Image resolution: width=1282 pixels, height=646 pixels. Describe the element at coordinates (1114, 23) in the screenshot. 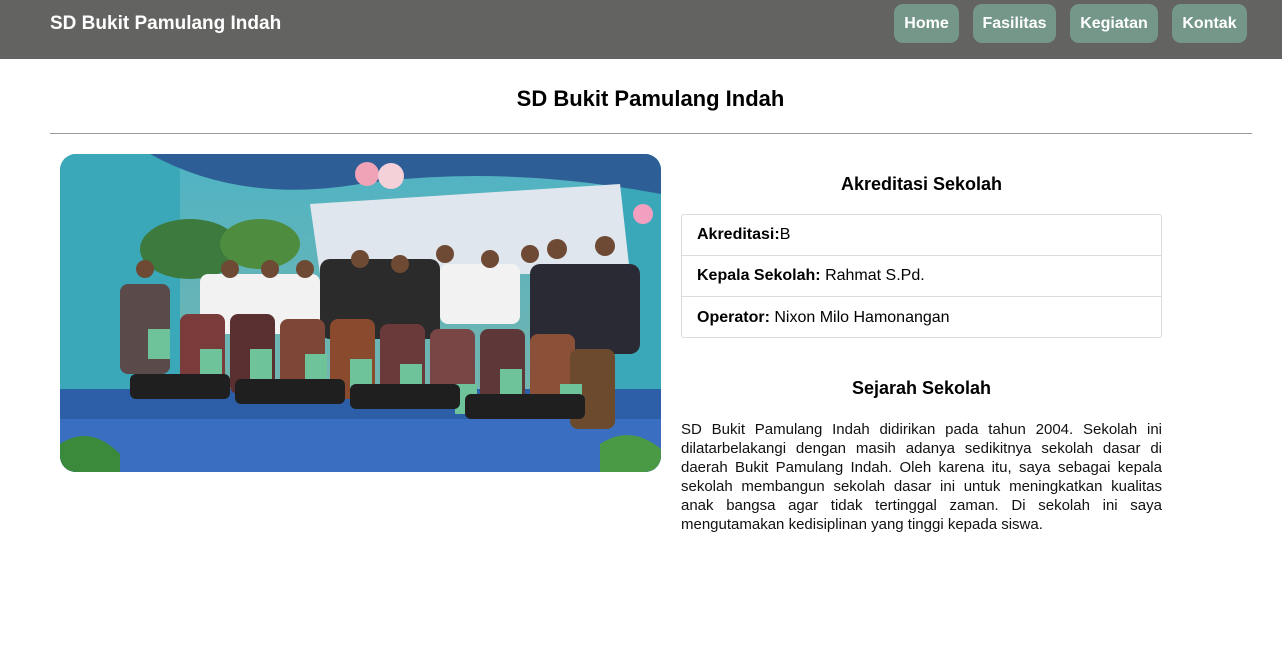

I see `nav-kegiatan-button: Kegiatan` at that location.